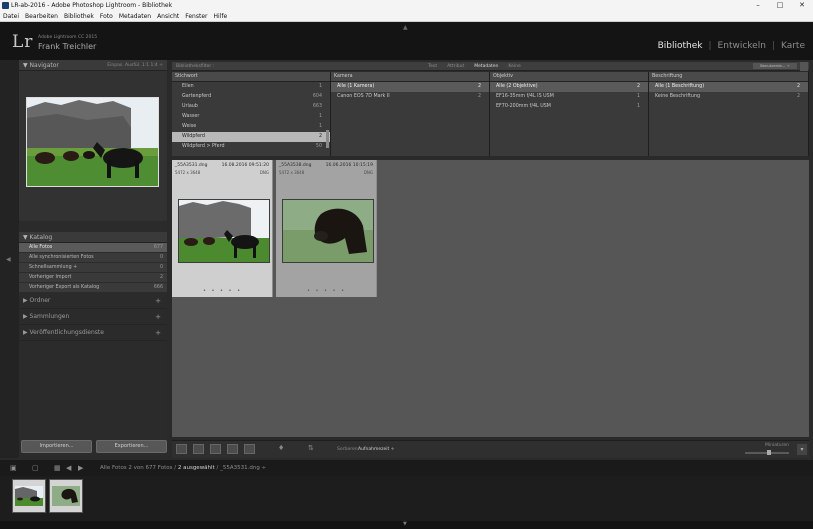  I want to click on filter-tab-text: Text, so click(432, 66).